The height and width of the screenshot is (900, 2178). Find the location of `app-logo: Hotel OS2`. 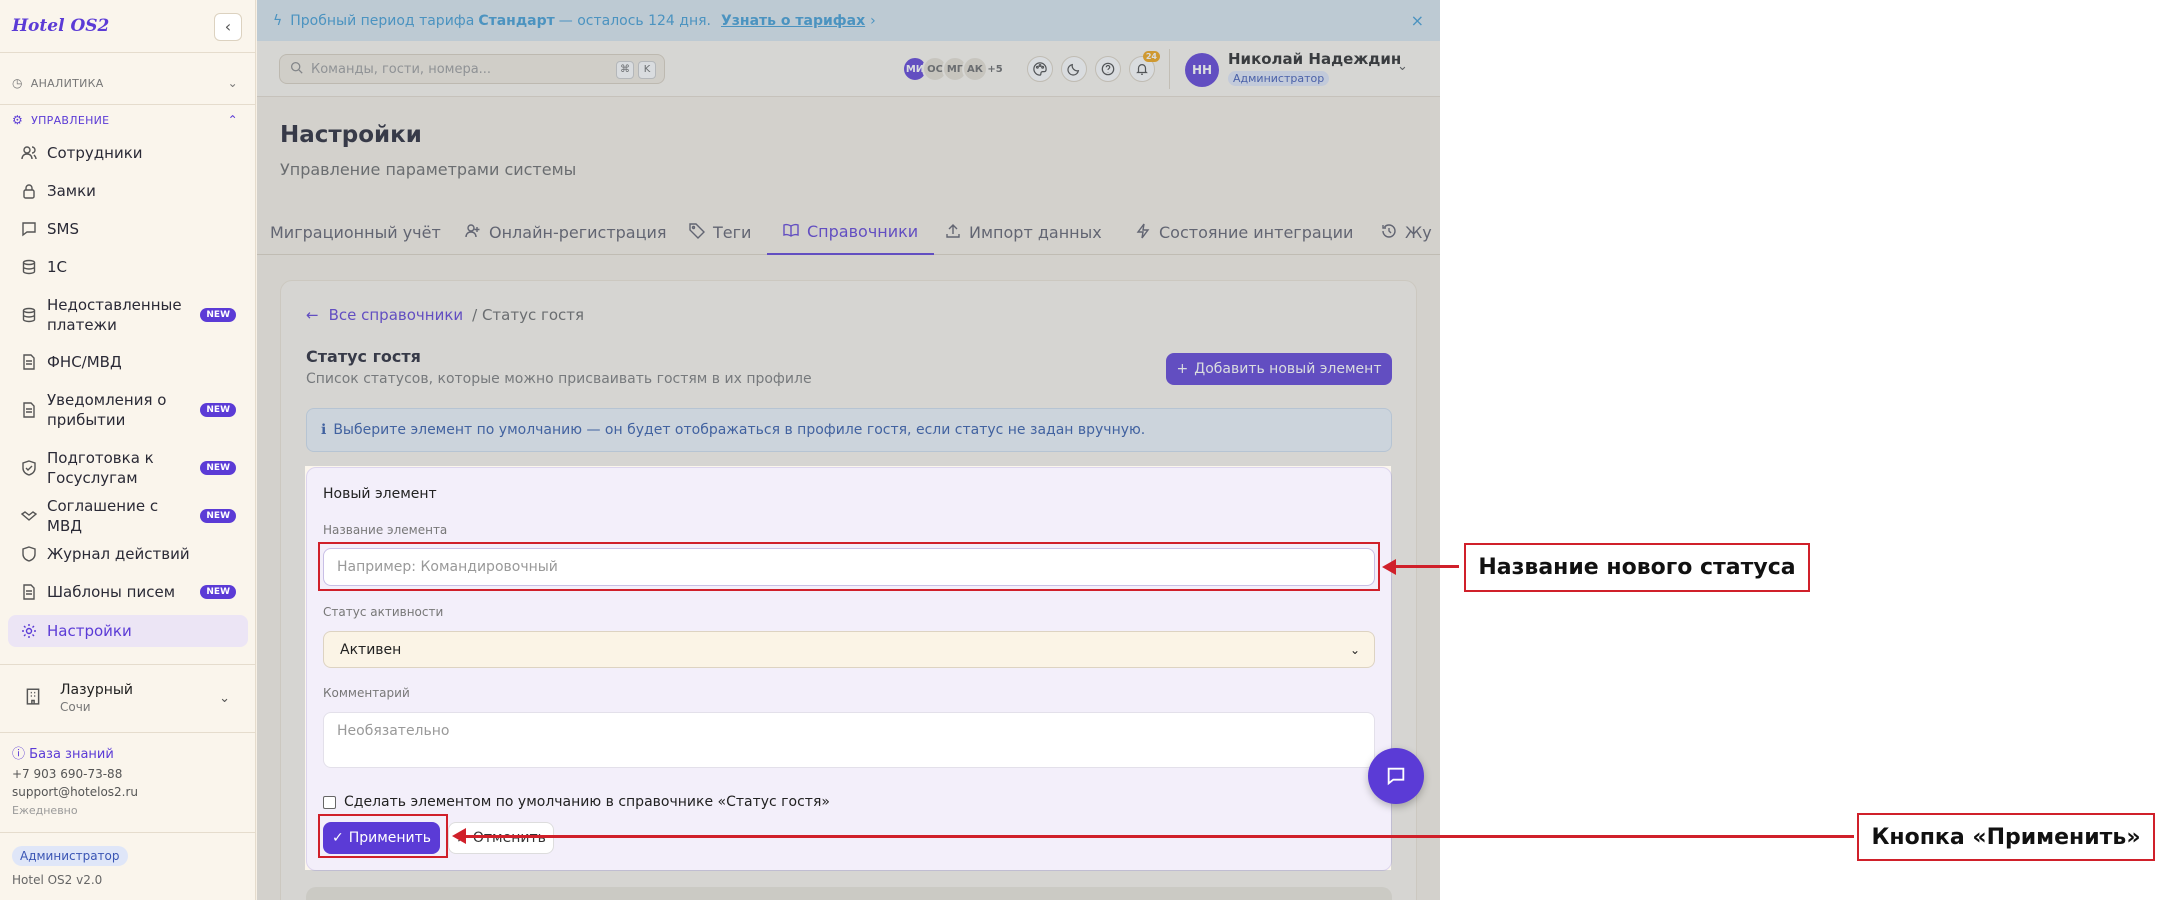

app-logo: Hotel OS2 is located at coordinates (61, 26).